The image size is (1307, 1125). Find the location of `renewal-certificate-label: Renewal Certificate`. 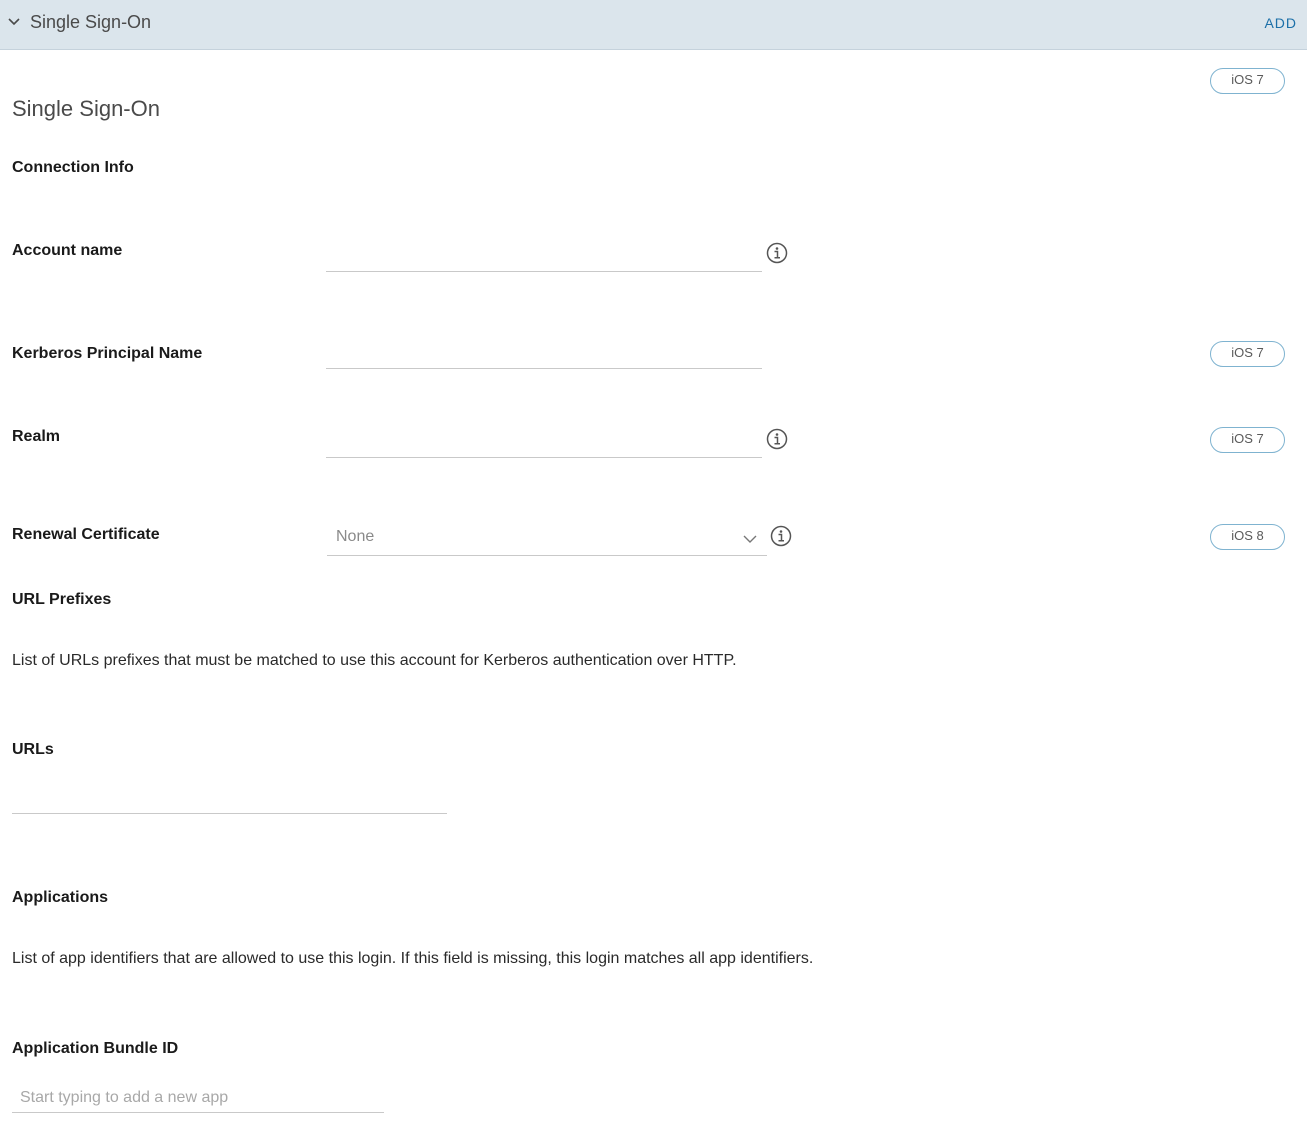

renewal-certificate-label: Renewal Certificate is located at coordinates (86, 534).